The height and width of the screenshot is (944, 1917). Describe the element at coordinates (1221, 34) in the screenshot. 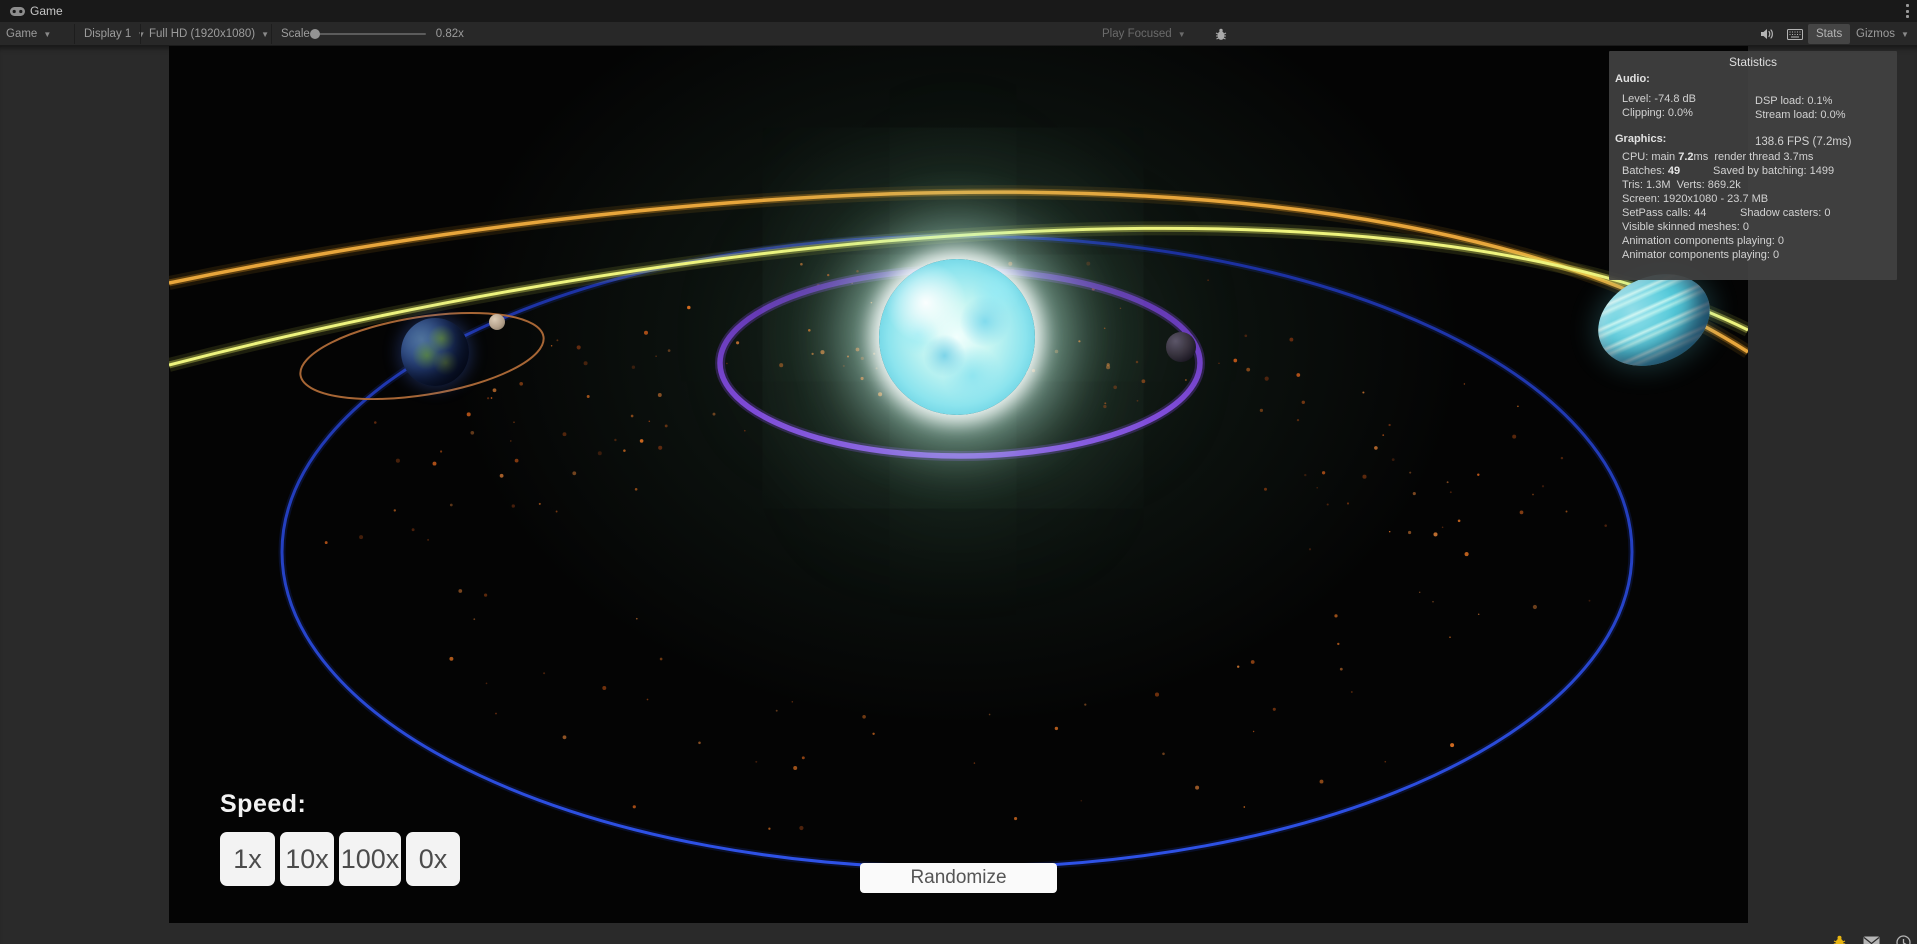

I see `debug-bug-icon` at that location.